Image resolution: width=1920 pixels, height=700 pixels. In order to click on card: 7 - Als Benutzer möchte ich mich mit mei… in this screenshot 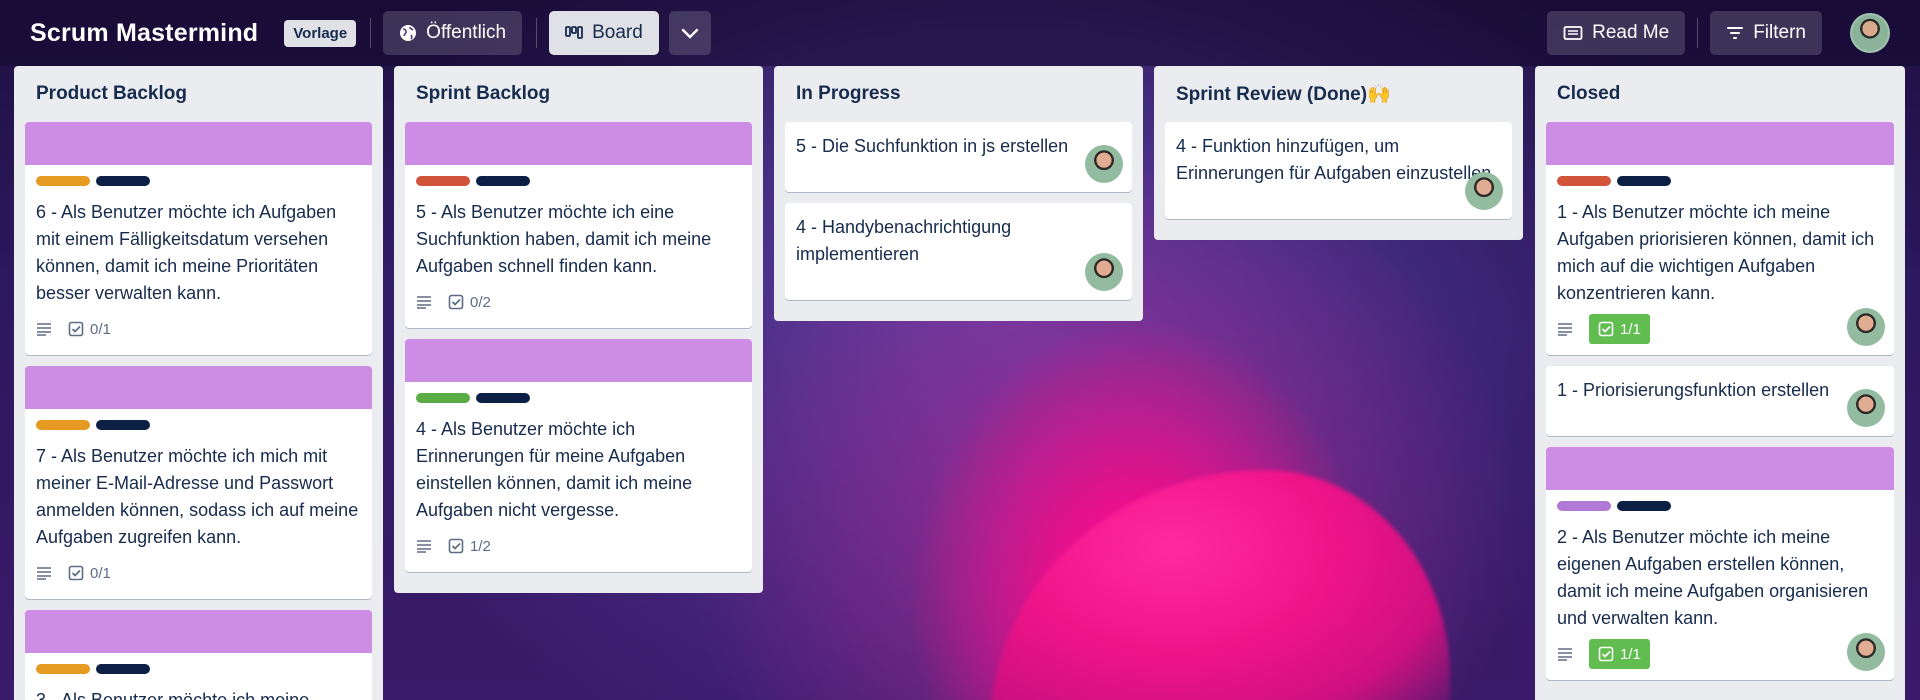, I will do `click(198, 482)`.